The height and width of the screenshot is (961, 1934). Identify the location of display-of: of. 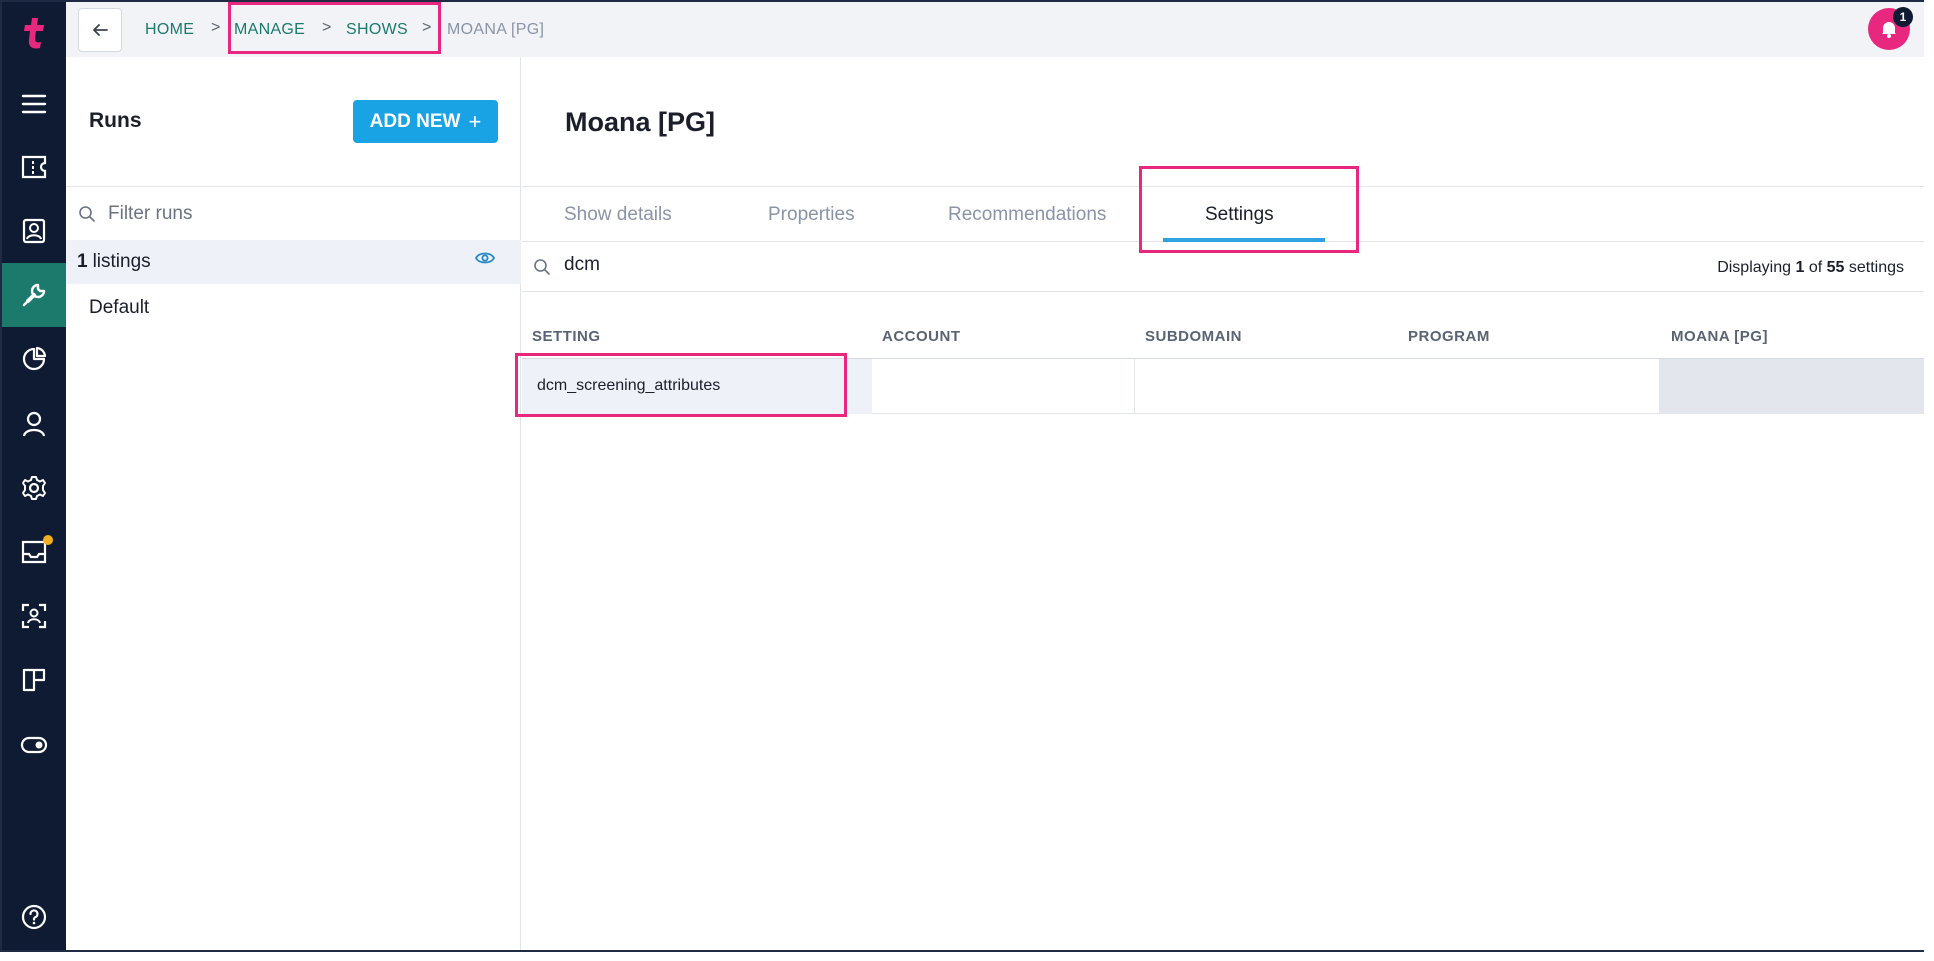
(1815, 267).